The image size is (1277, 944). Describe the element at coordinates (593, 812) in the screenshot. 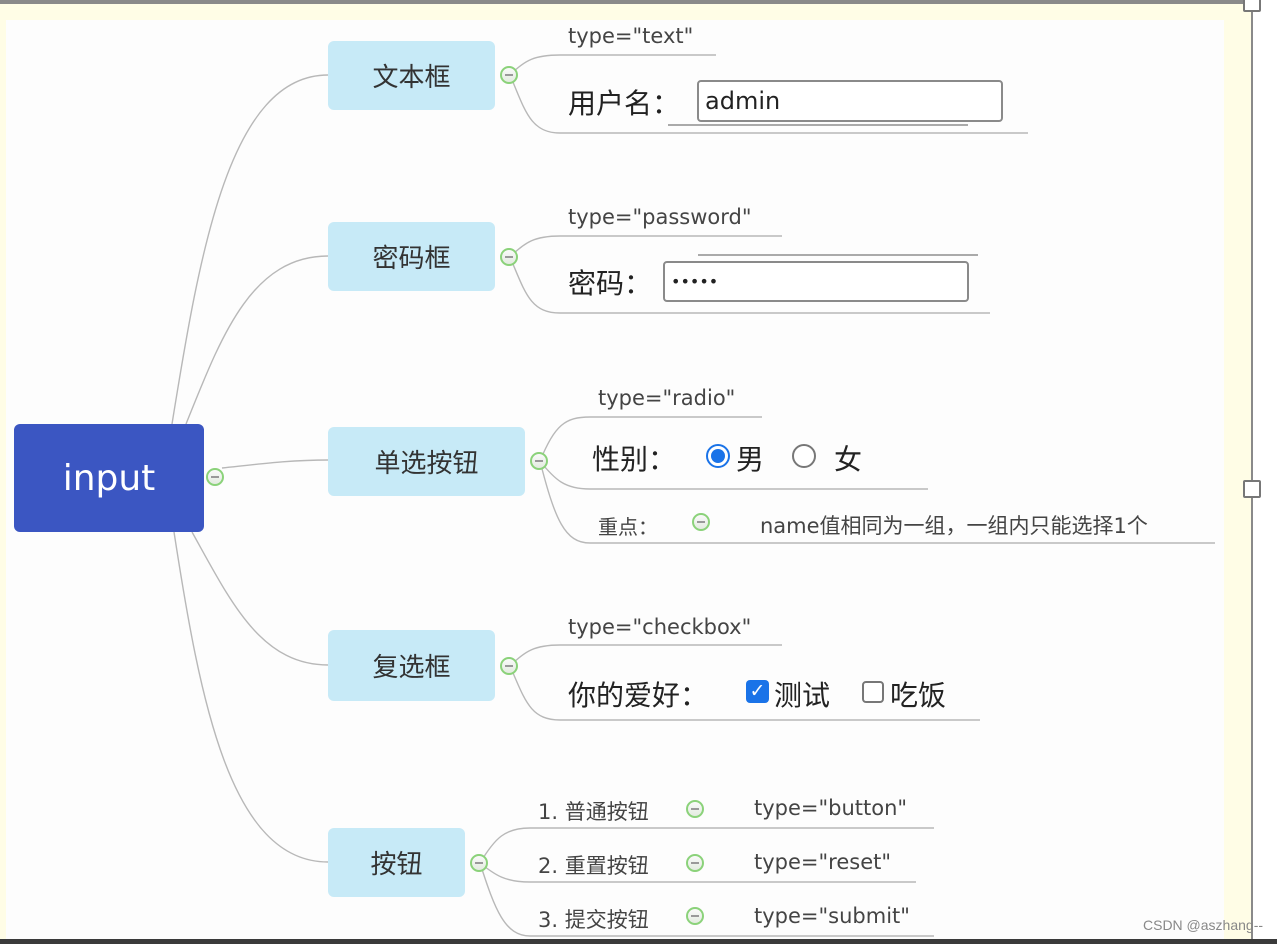

I see `button-item-label: 1. 普通按钮` at that location.